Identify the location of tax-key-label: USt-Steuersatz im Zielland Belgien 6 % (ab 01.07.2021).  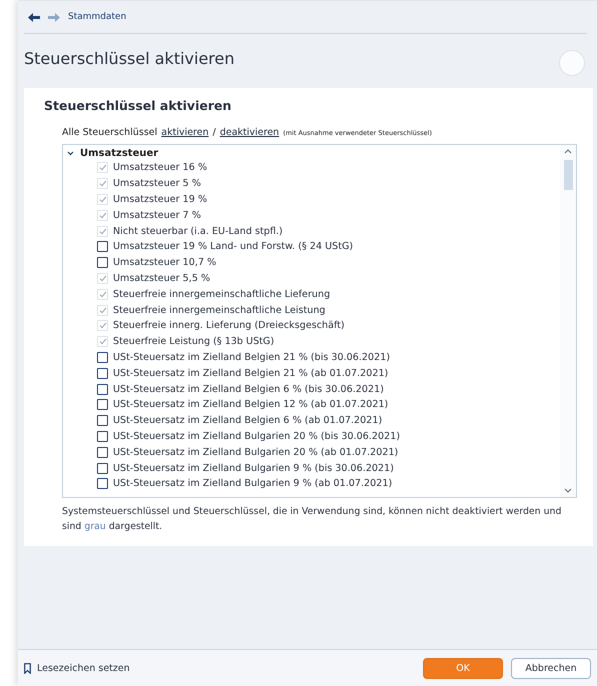
(247, 420).